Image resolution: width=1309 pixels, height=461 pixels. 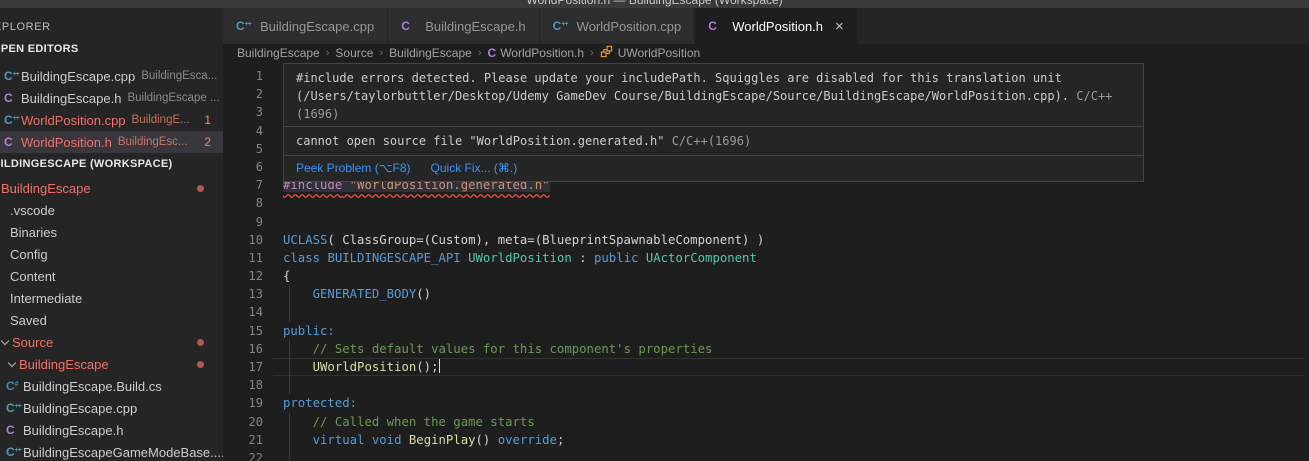 What do you see at coordinates (12, 364) in the screenshot?
I see `chevron-down-icon` at bounding box center [12, 364].